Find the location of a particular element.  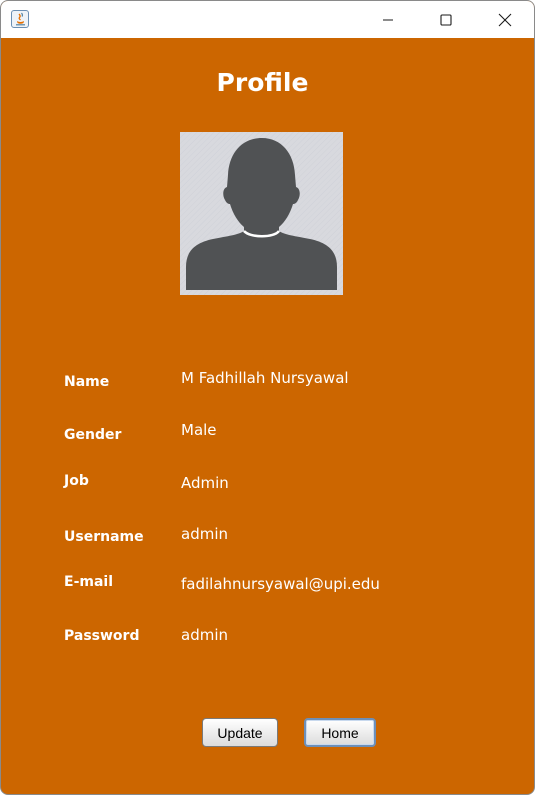

username-label: Username is located at coordinates (104, 537).